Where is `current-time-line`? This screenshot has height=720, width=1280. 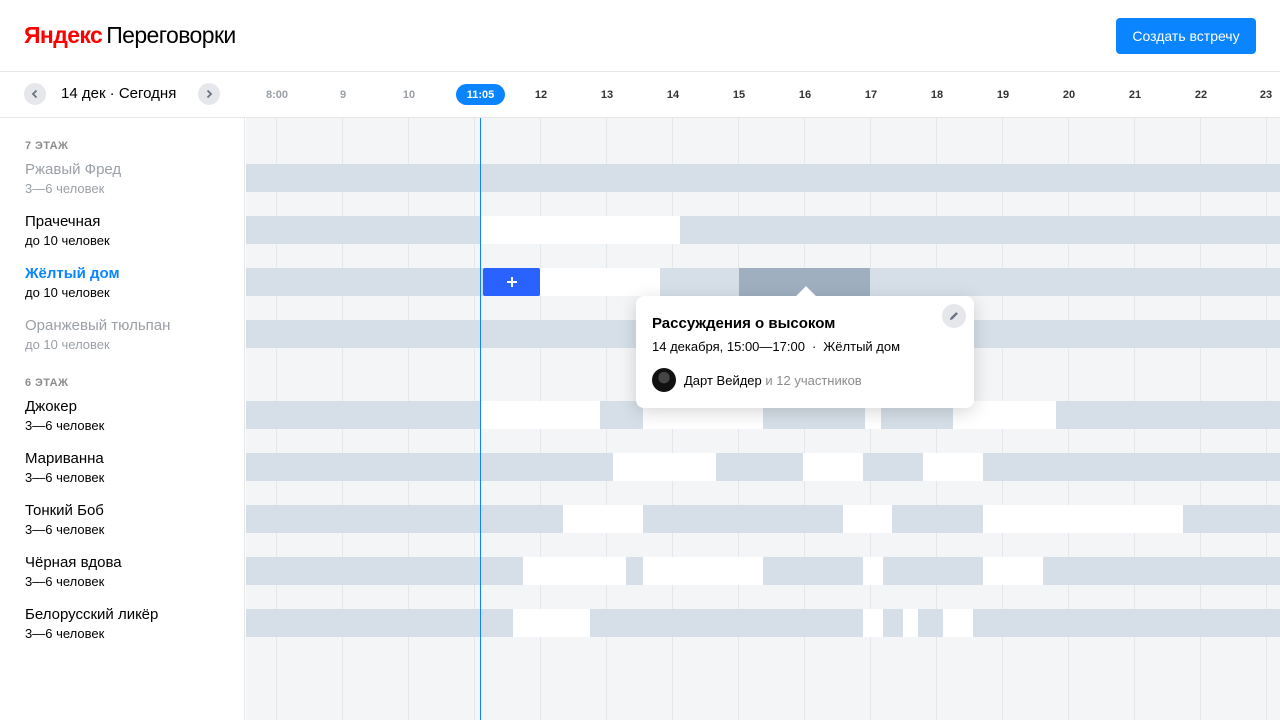 current-time-line is located at coordinates (480, 419).